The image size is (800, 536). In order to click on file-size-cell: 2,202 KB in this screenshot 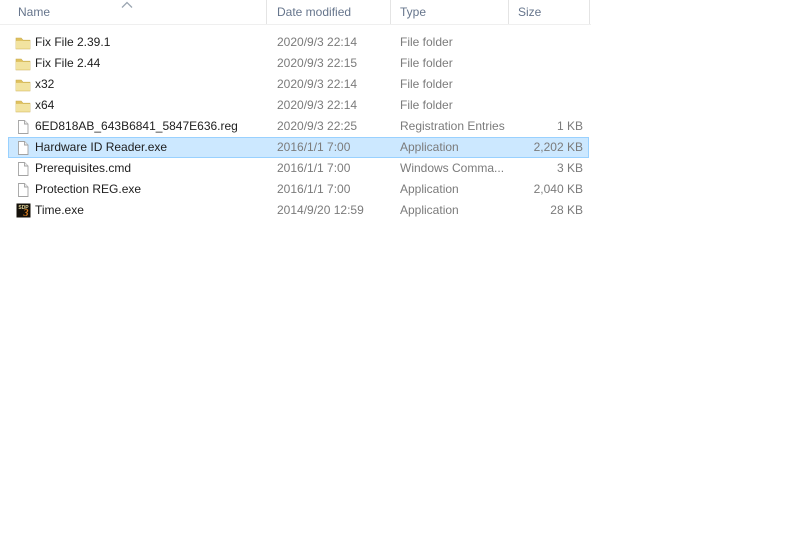, I will do `click(558, 147)`.